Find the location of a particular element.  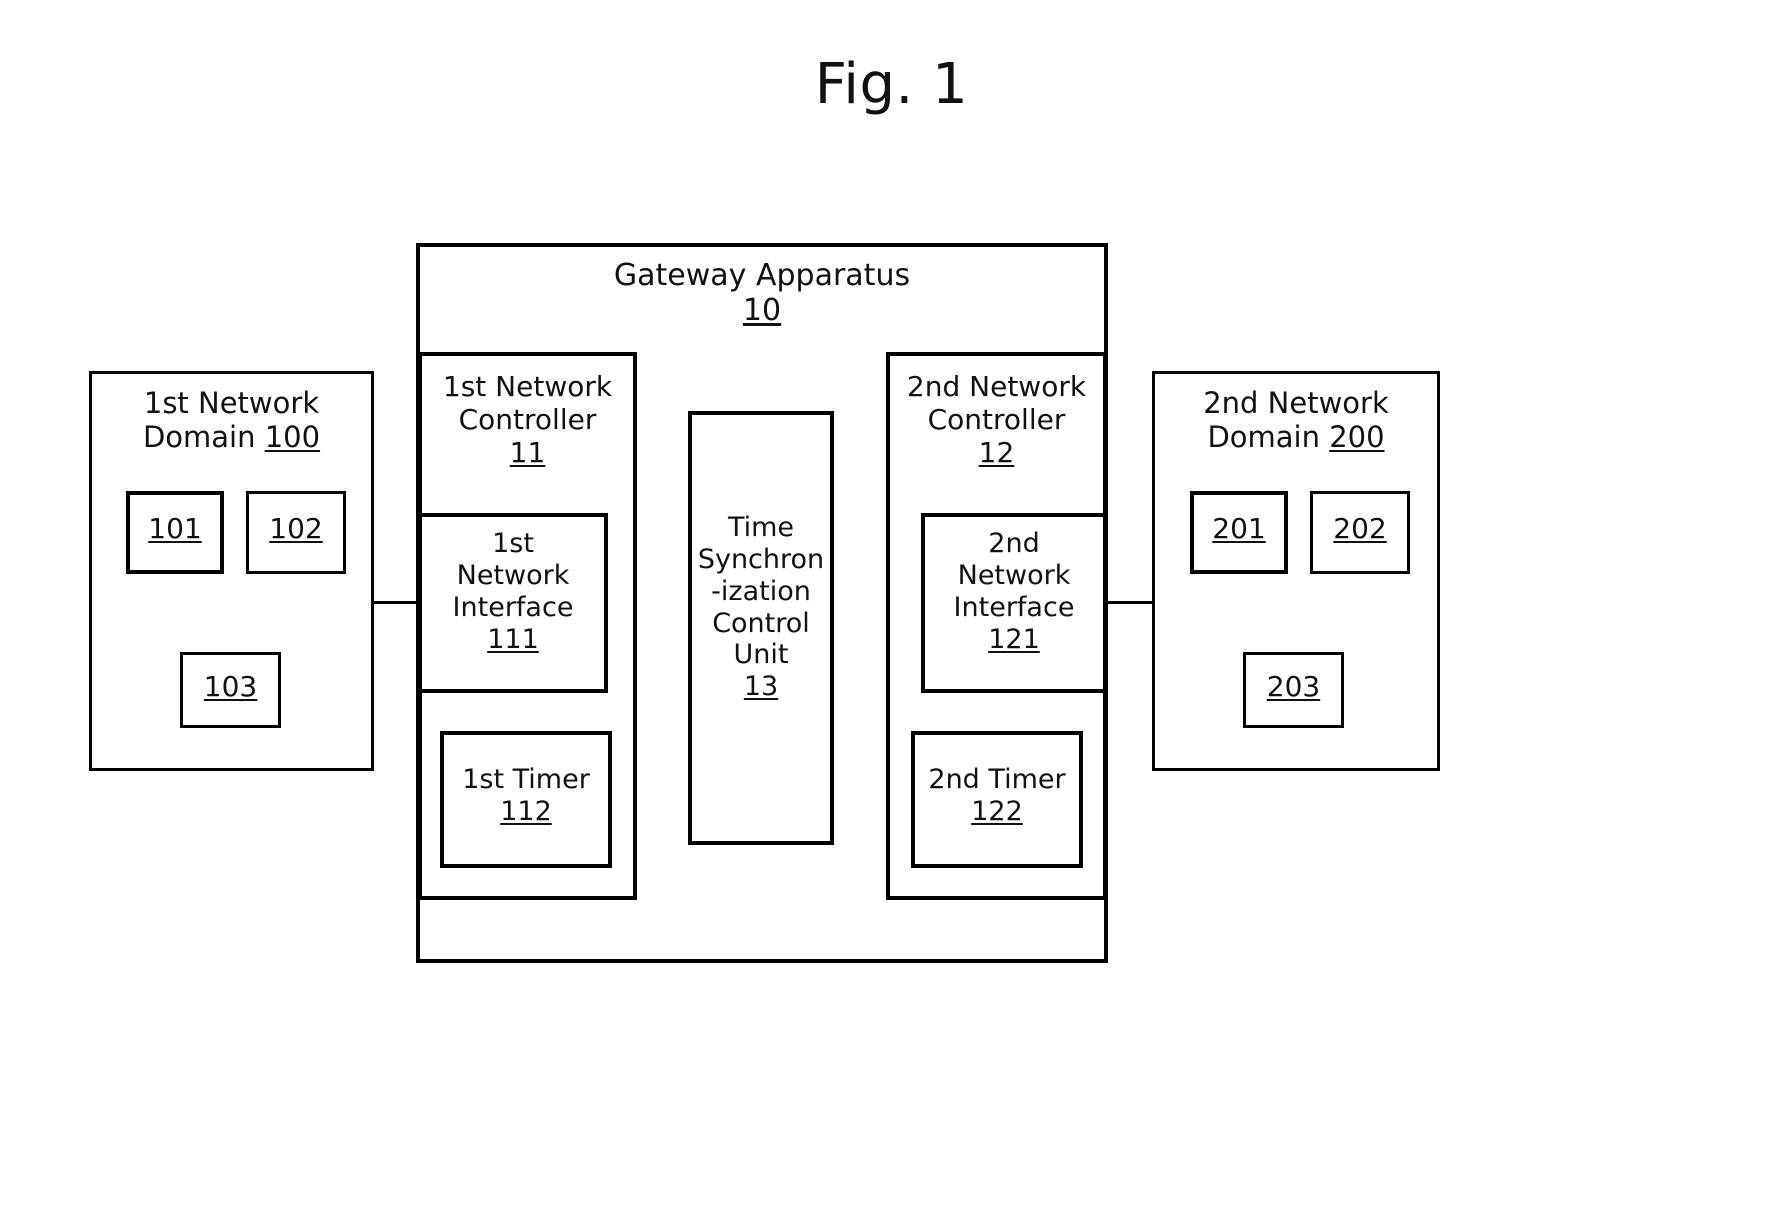

timer1-ref: 112 is located at coordinates (526, 811).